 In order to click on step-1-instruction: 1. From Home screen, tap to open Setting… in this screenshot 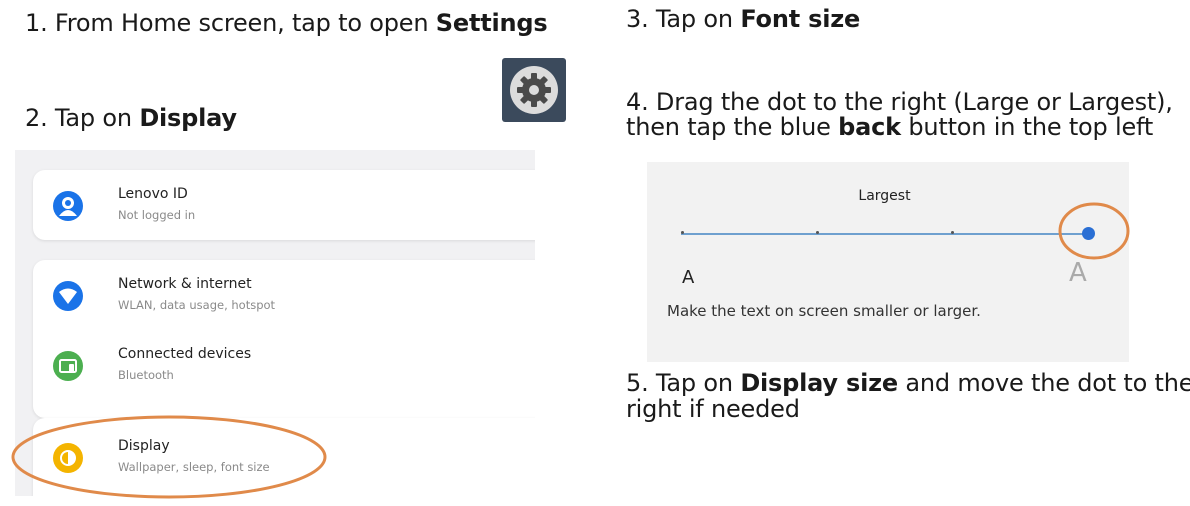, I will do `click(286, 23)`.